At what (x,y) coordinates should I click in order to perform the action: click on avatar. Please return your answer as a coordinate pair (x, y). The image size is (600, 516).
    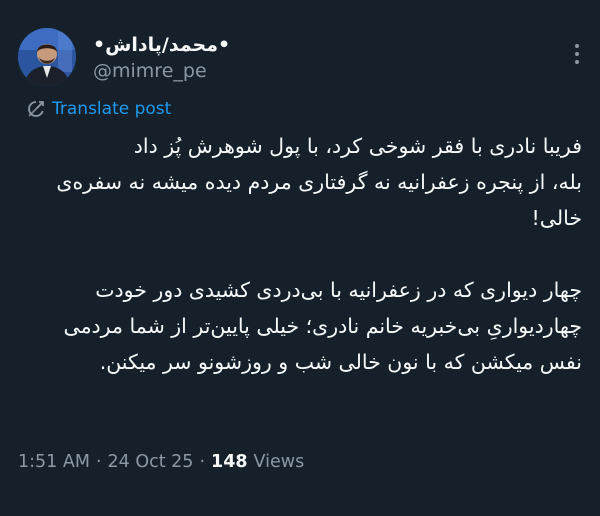
    Looking at the image, I should click on (47, 57).